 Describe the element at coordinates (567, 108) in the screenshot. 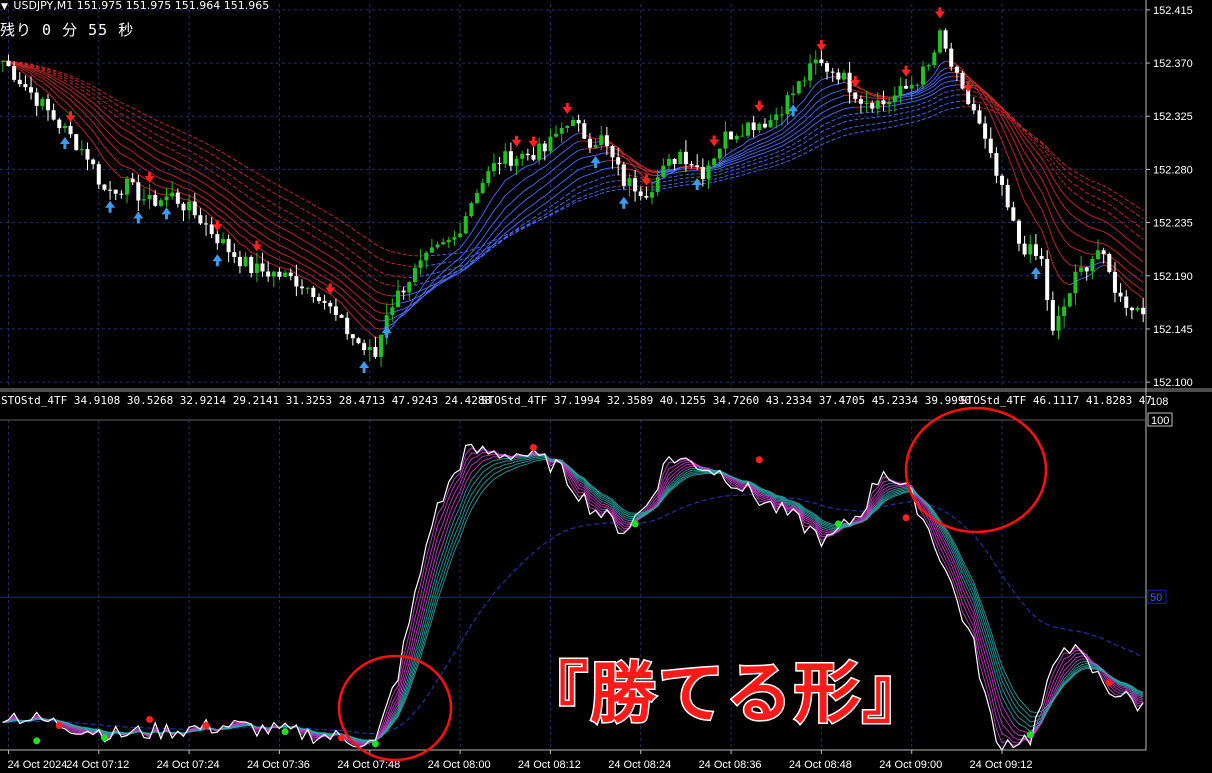

I see `sell-arrow` at that location.